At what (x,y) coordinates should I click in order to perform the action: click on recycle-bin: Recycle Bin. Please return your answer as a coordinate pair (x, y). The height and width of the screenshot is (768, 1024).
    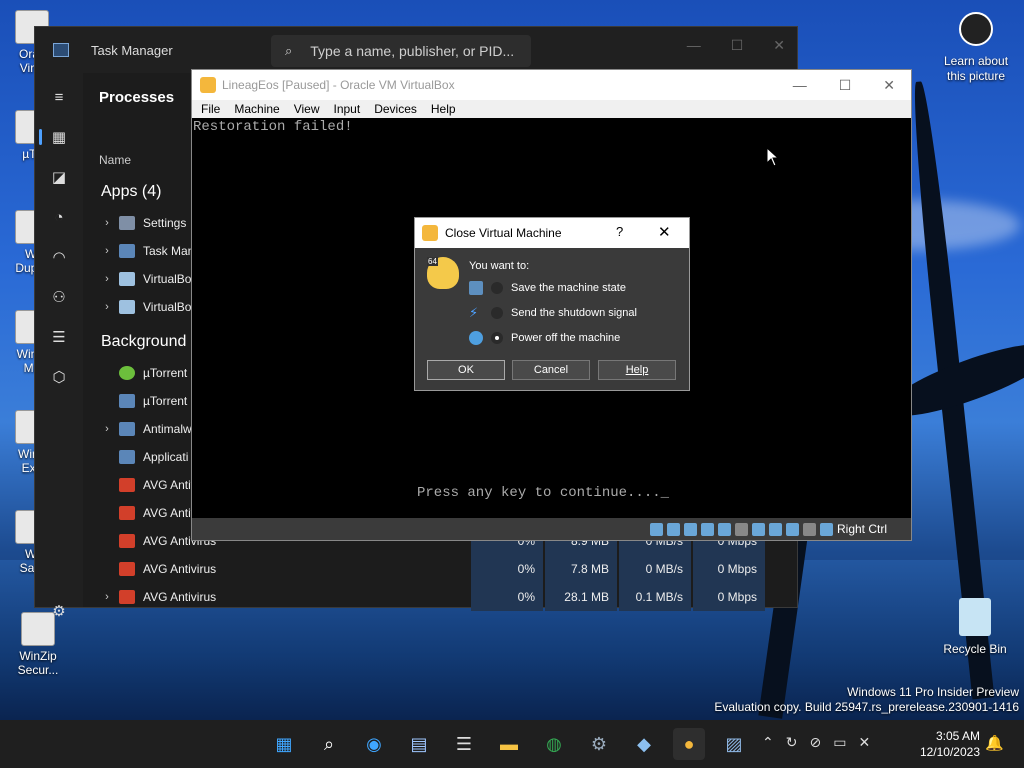
    Looking at the image, I should click on (975, 627).